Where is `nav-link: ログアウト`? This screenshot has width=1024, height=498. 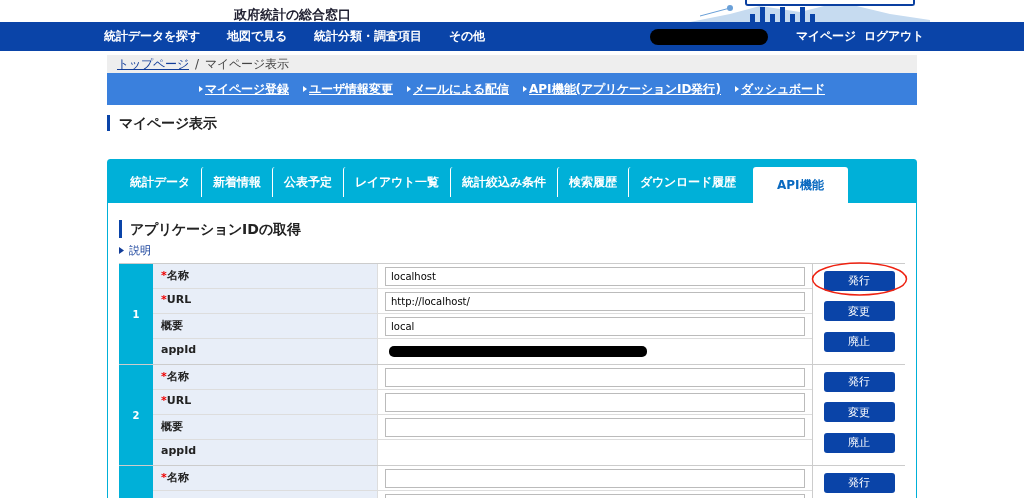 nav-link: ログアウト is located at coordinates (894, 36).